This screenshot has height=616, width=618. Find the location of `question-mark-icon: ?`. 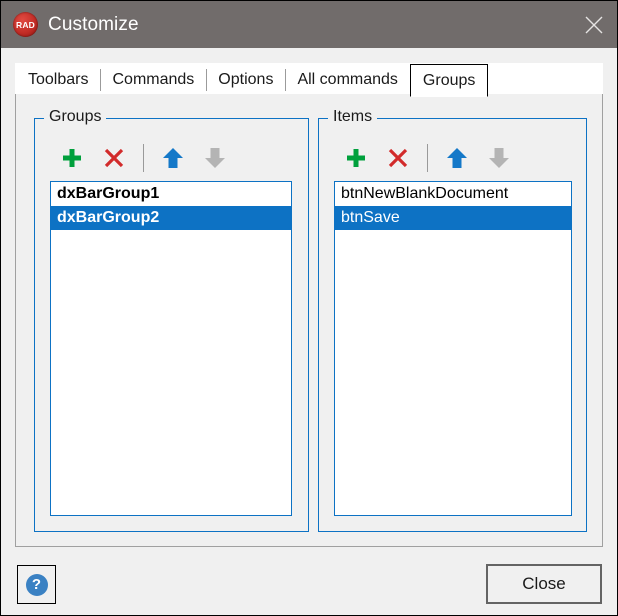

question-mark-icon: ? is located at coordinates (36, 584).